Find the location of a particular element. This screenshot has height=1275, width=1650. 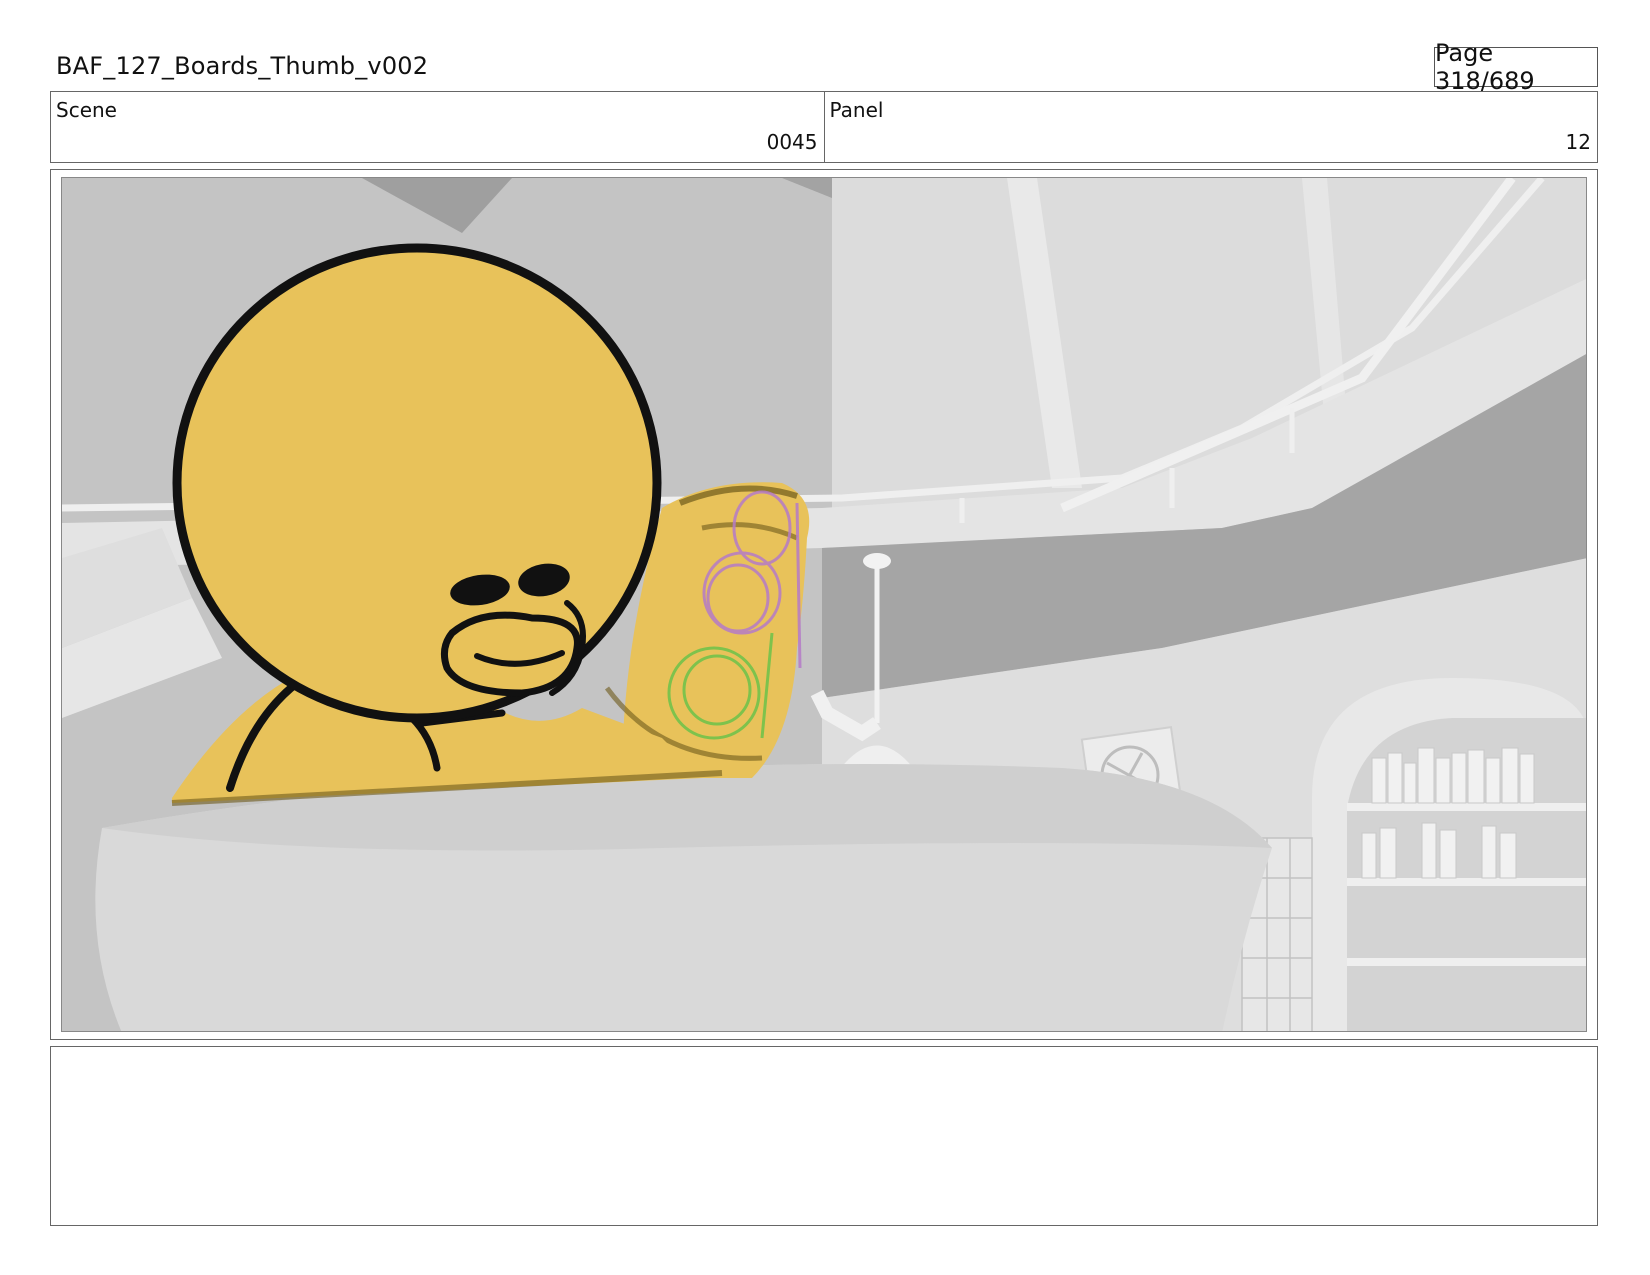

panel-label: Panel is located at coordinates (856, 110).